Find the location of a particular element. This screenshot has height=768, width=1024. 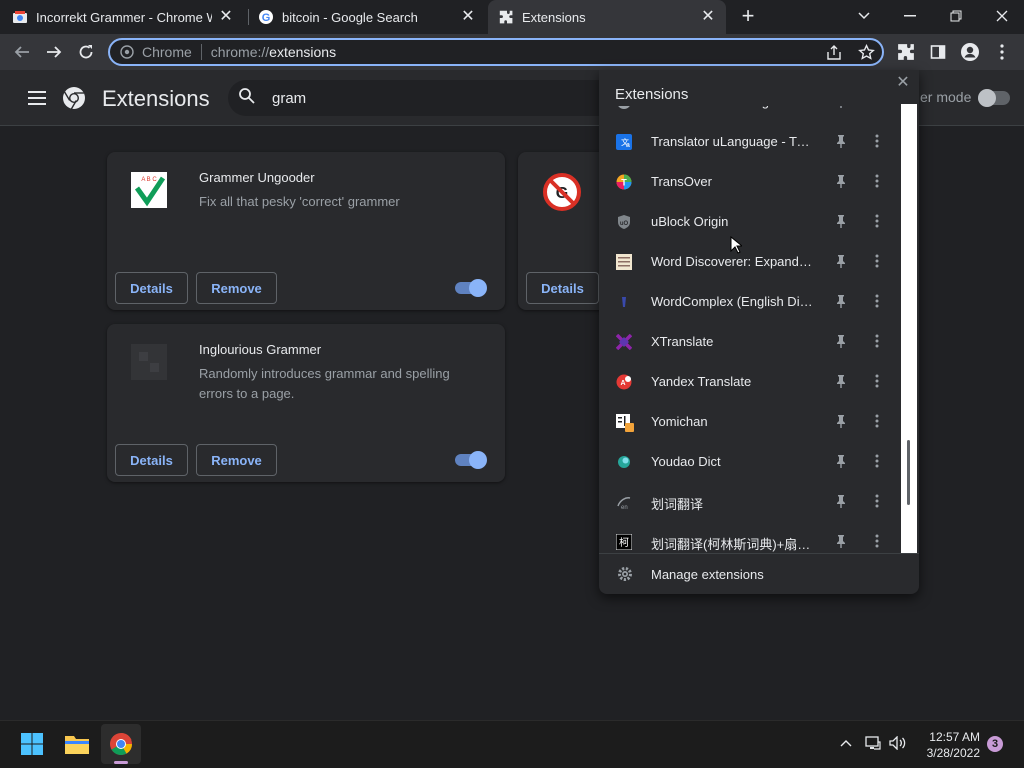

list-item: Yomichan is located at coordinates (750, 422).